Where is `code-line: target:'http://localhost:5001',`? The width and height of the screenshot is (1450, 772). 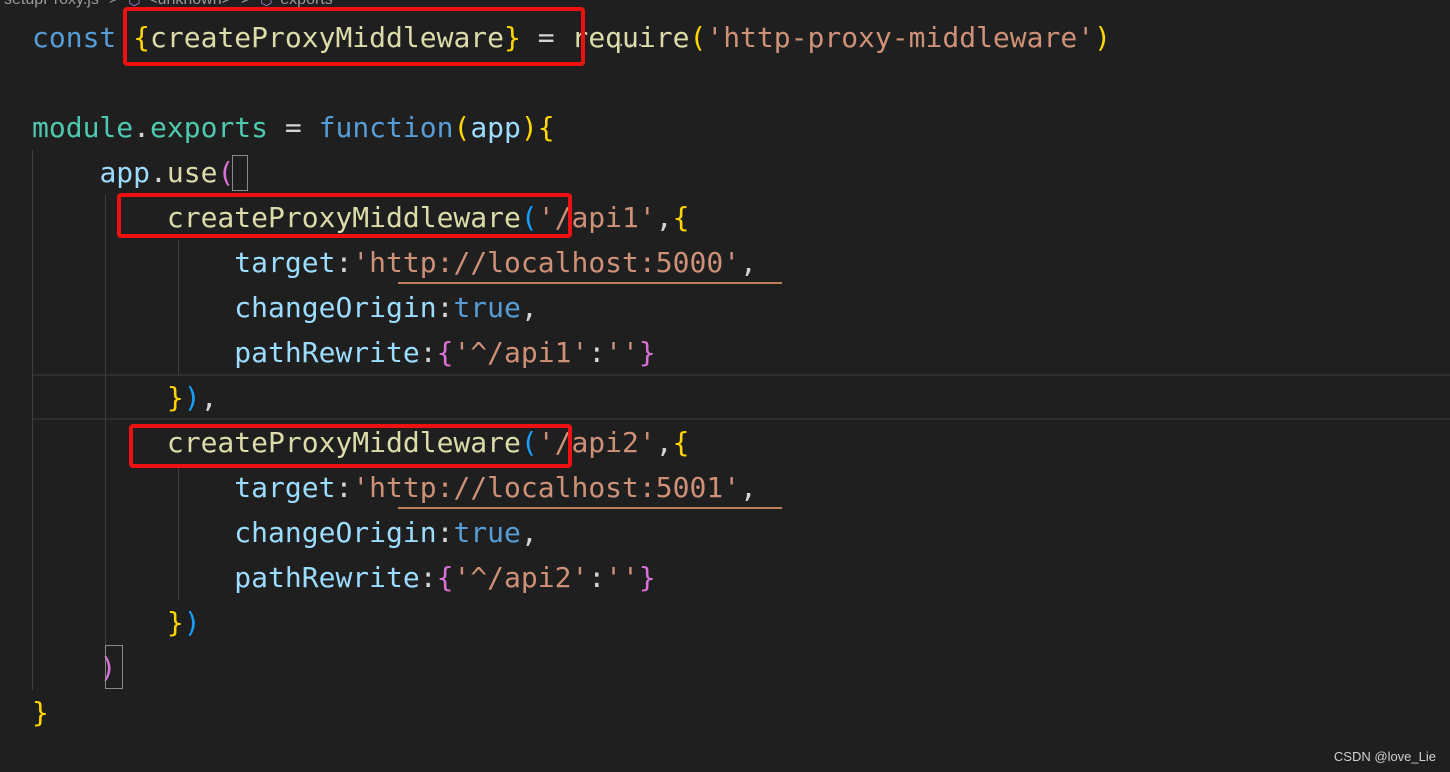 code-line: target:'http://localhost:5001', is located at coordinates (394, 487).